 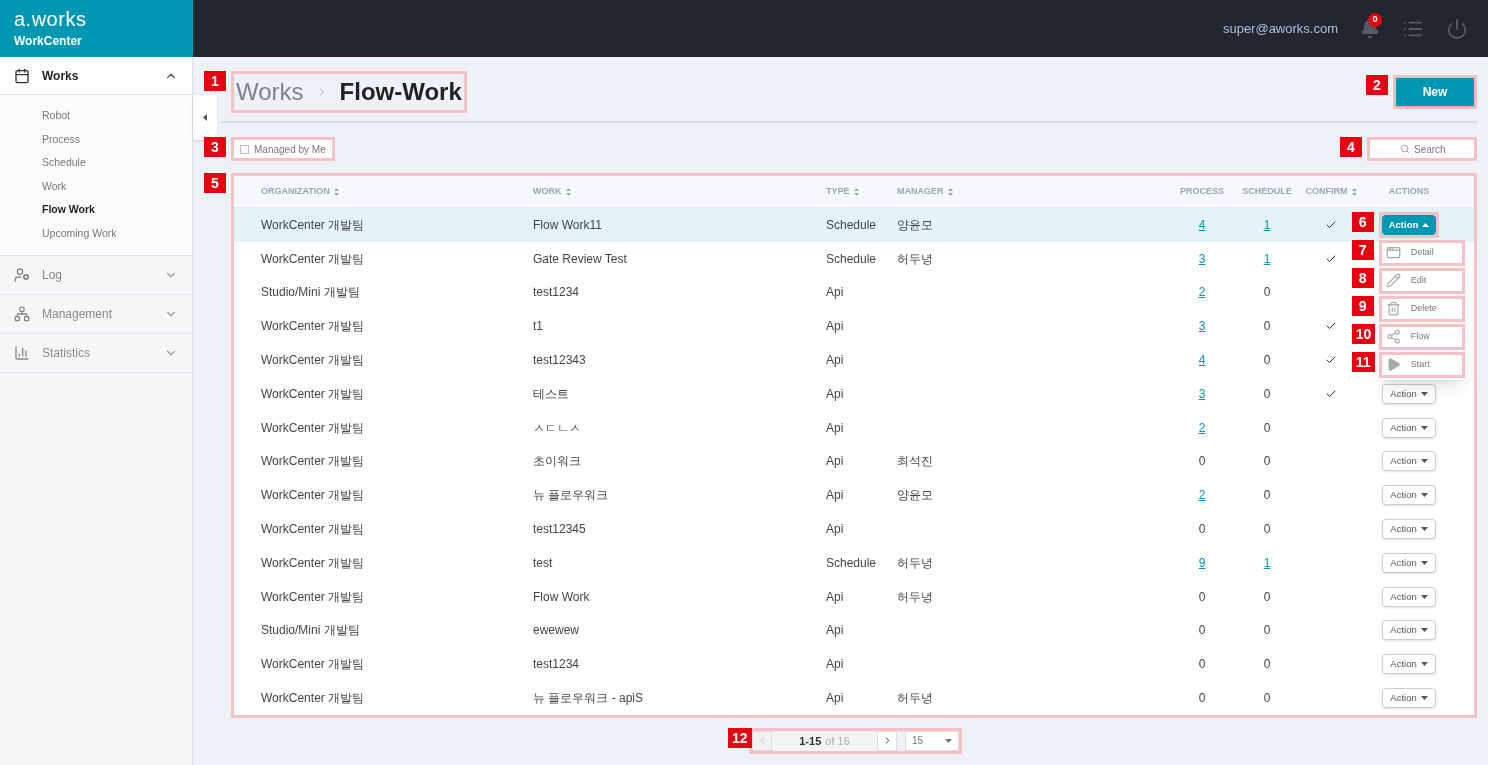 What do you see at coordinates (1393, 281) in the screenshot?
I see `pencil-icon` at bounding box center [1393, 281].